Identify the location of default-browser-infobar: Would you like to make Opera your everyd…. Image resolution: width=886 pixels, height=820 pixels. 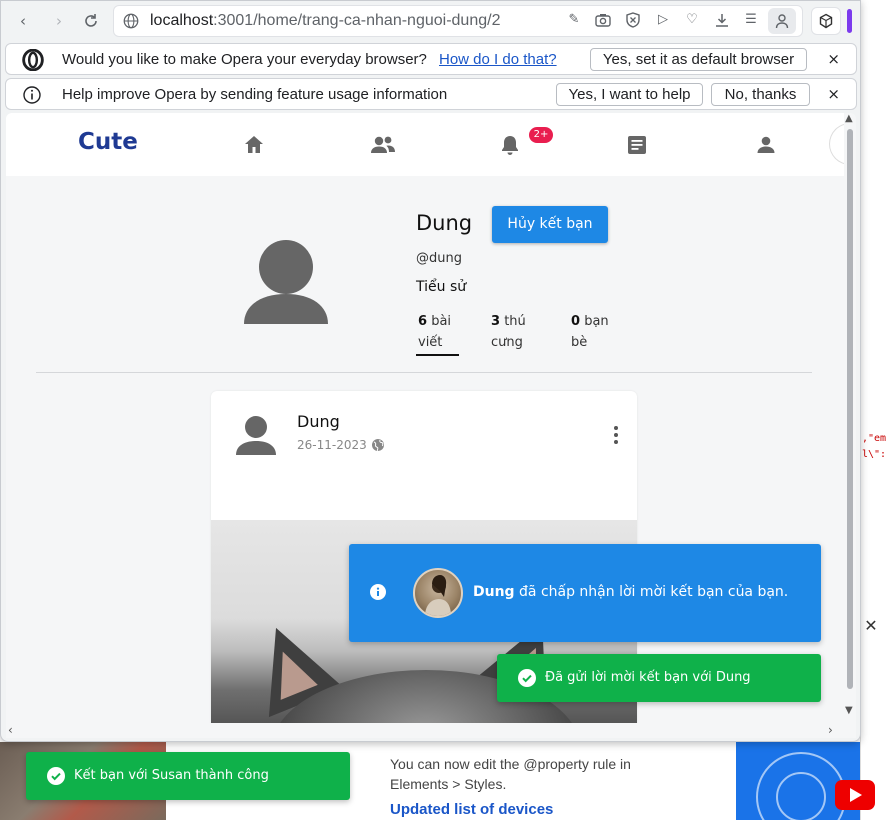
(431, 59).